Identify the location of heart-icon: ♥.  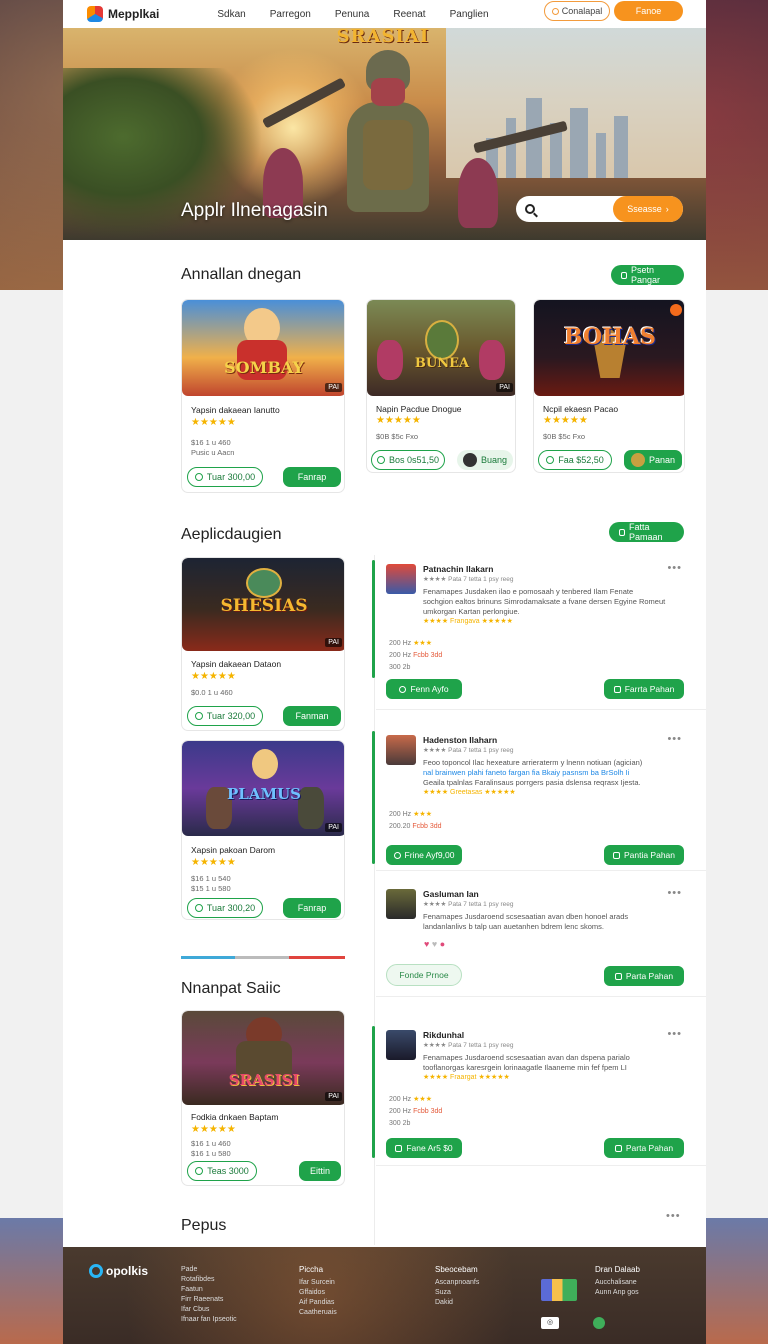
(434, 944).